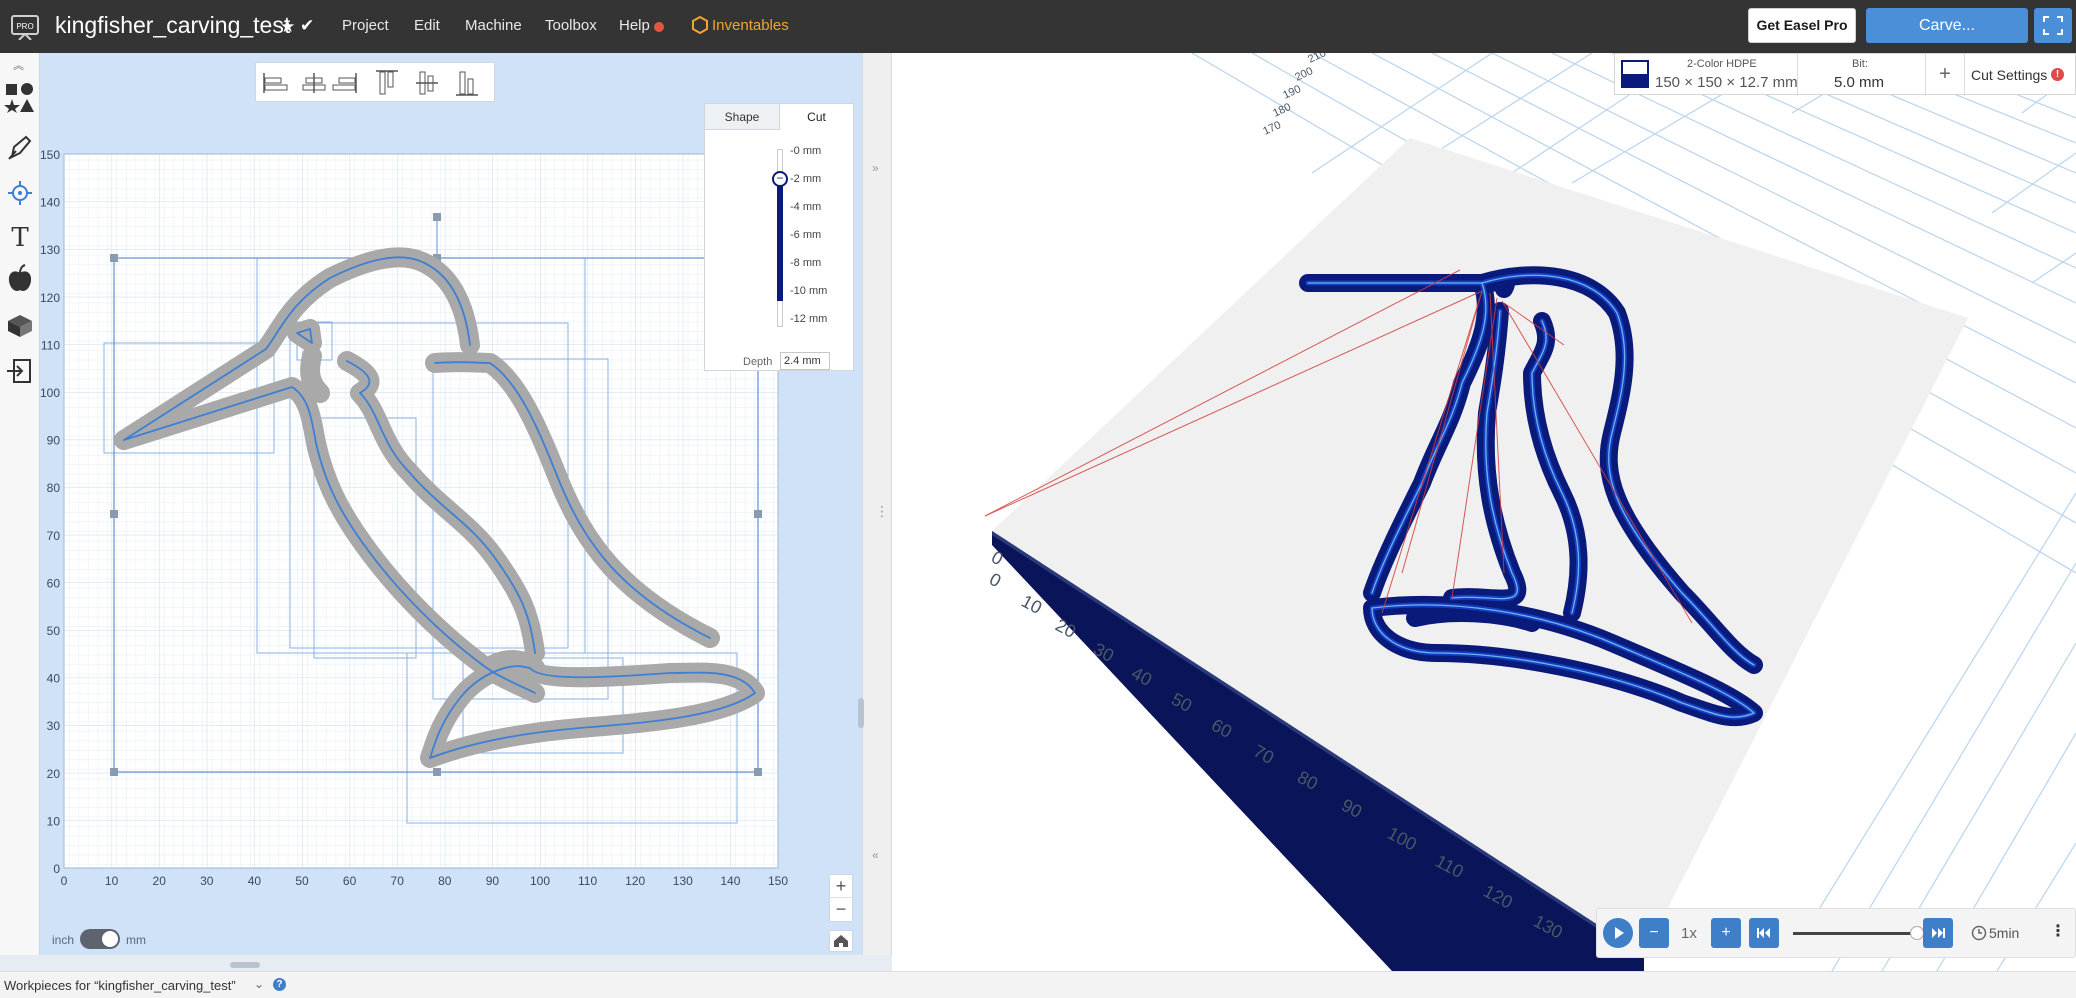 The width and height of the screenshot is (2076, 998). Describe the element at coordinates (20, 193) in the screenshot. I see `target-point-tool-icon` at that location.